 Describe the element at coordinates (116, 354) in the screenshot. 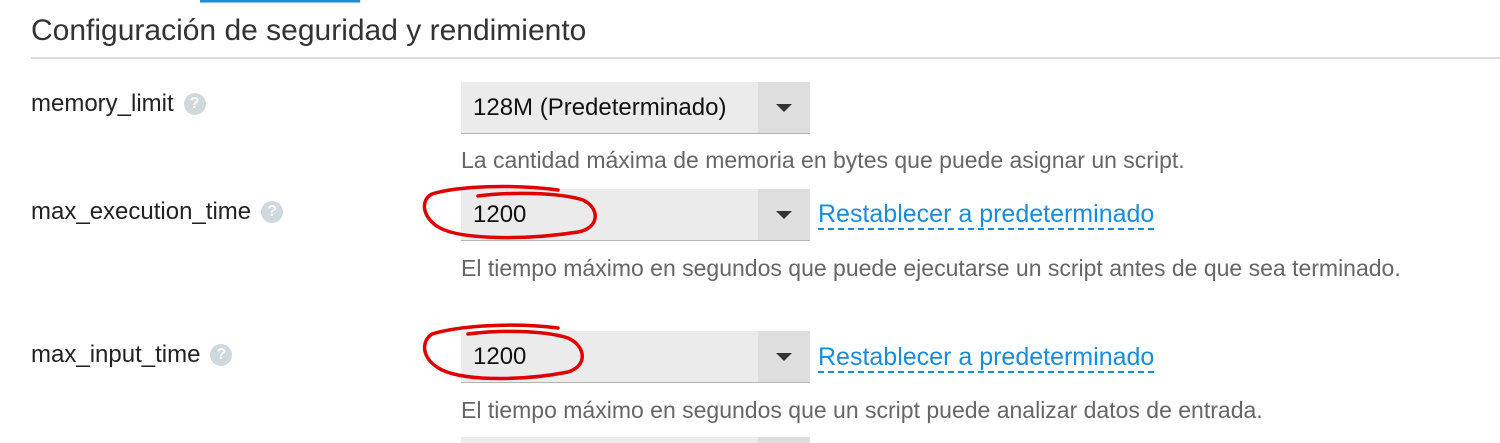

I see `setting-name: max_input_time` at that location.